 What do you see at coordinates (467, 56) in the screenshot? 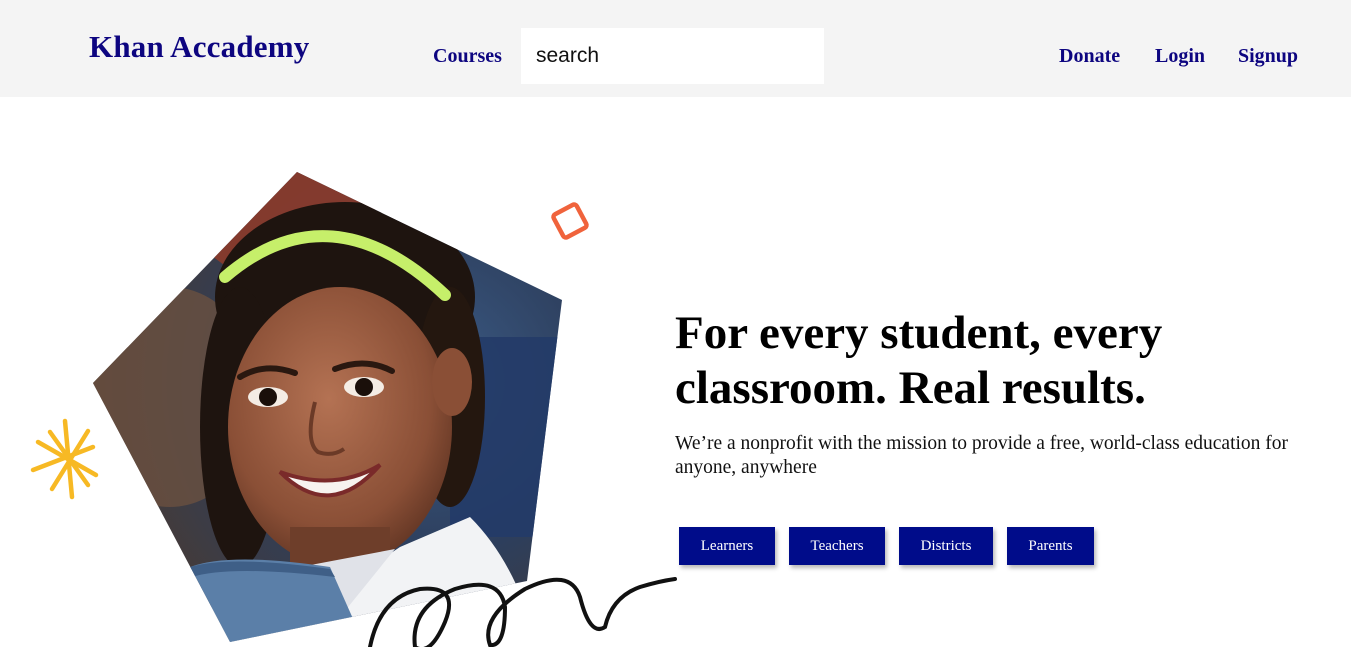
I see `nav-courses-link: Courses` at bounding box center [467, 56].